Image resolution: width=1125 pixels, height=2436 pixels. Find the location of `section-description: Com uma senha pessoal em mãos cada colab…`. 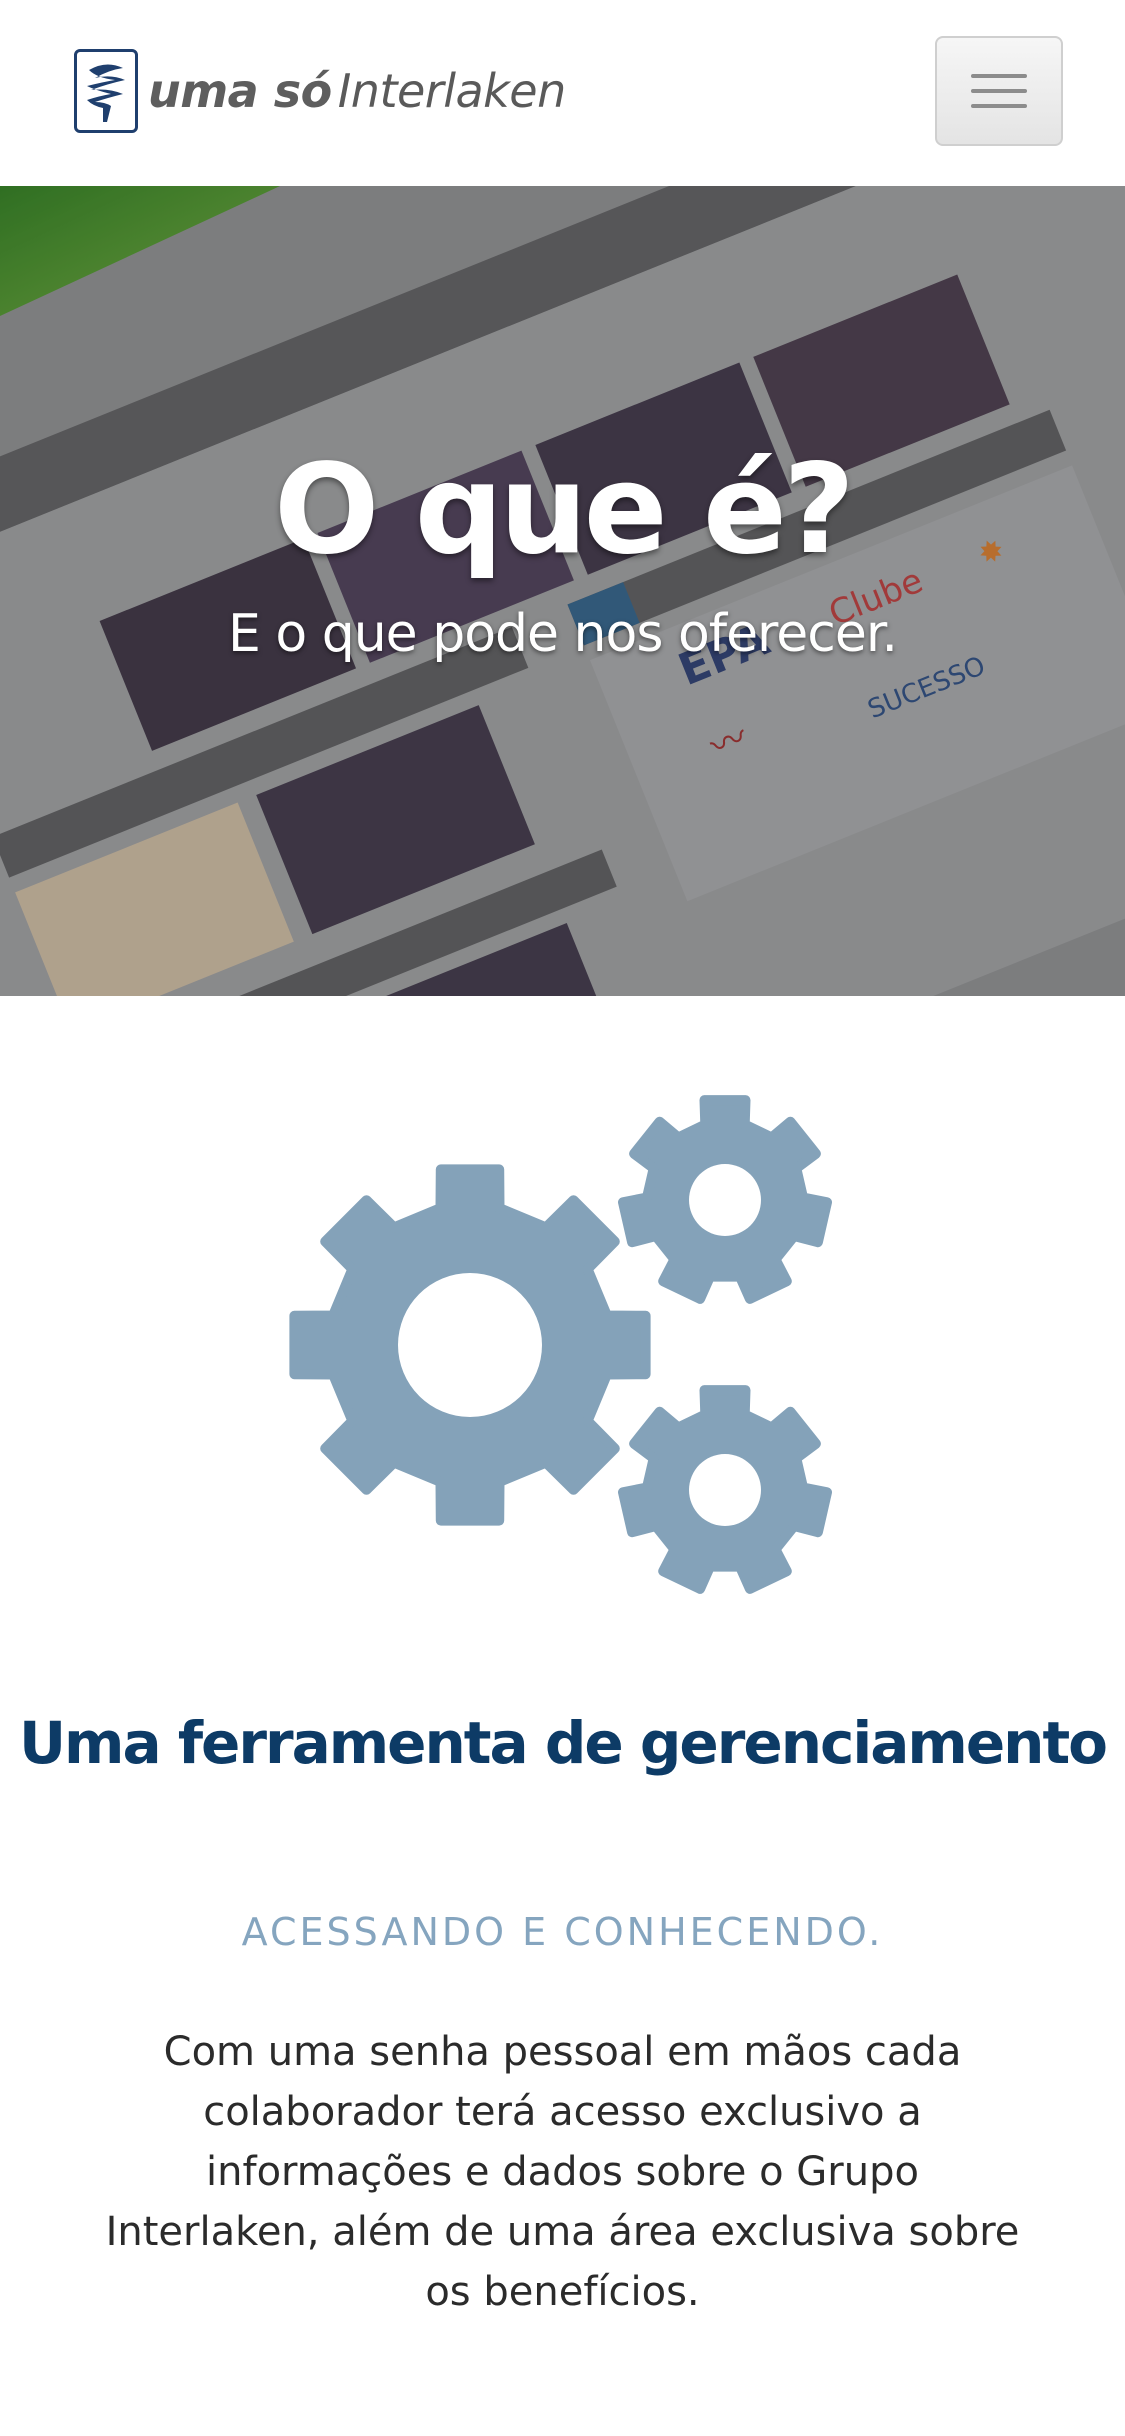

section-description: Com uma senha pessoal em mãos cada colab… is located at coordinates (562, 2172).